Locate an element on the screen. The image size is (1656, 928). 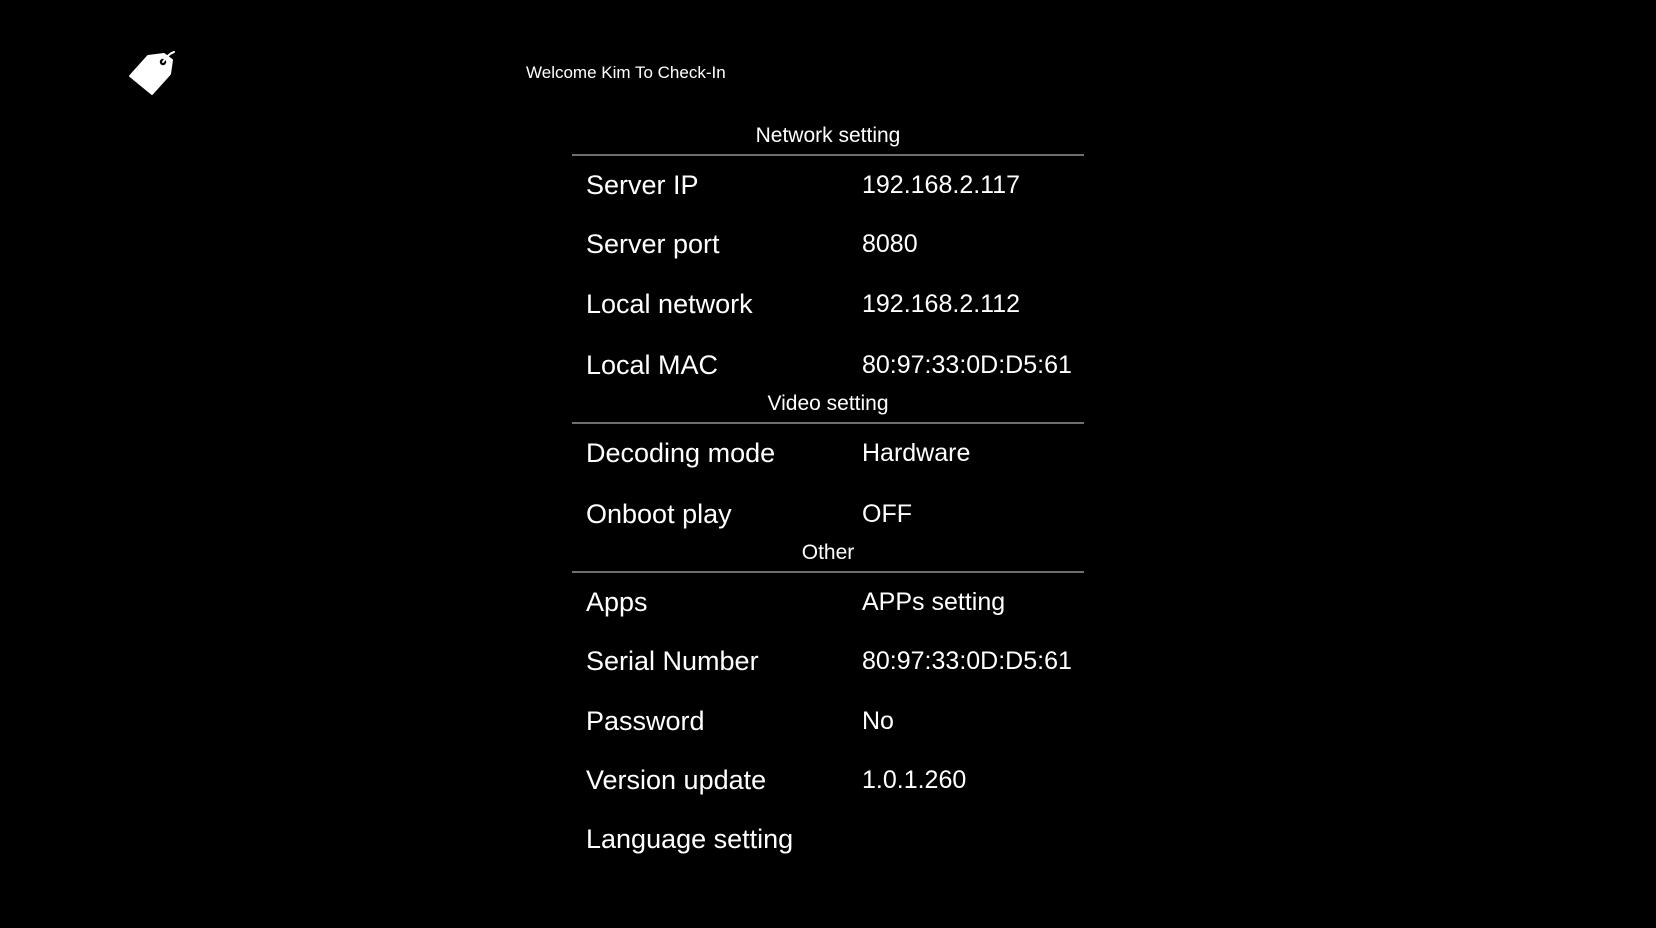
setting-row-server-port: Server port 8080 is located at coordinates (828, 244).